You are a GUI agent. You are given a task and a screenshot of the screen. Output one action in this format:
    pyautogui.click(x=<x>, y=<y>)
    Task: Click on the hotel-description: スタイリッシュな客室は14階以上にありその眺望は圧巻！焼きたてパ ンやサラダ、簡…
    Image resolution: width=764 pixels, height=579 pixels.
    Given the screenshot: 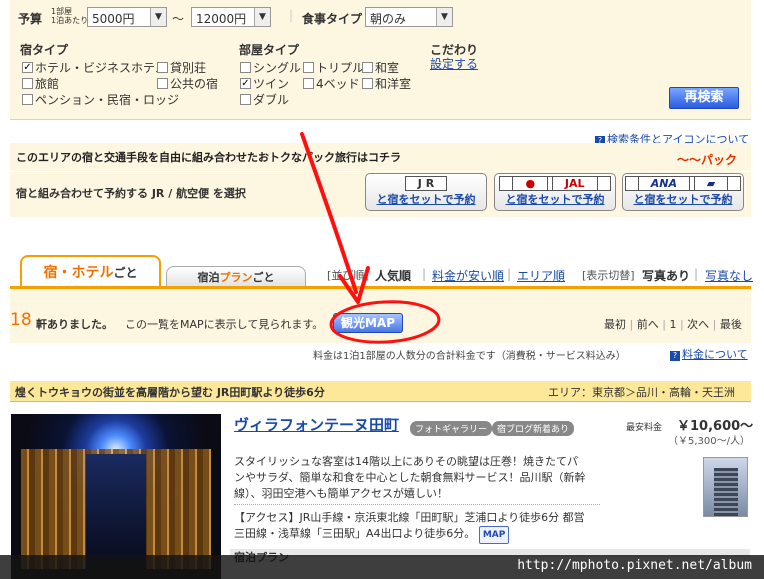 What is the action you would take?
    pyautogui.click(x=410, y=477)
    